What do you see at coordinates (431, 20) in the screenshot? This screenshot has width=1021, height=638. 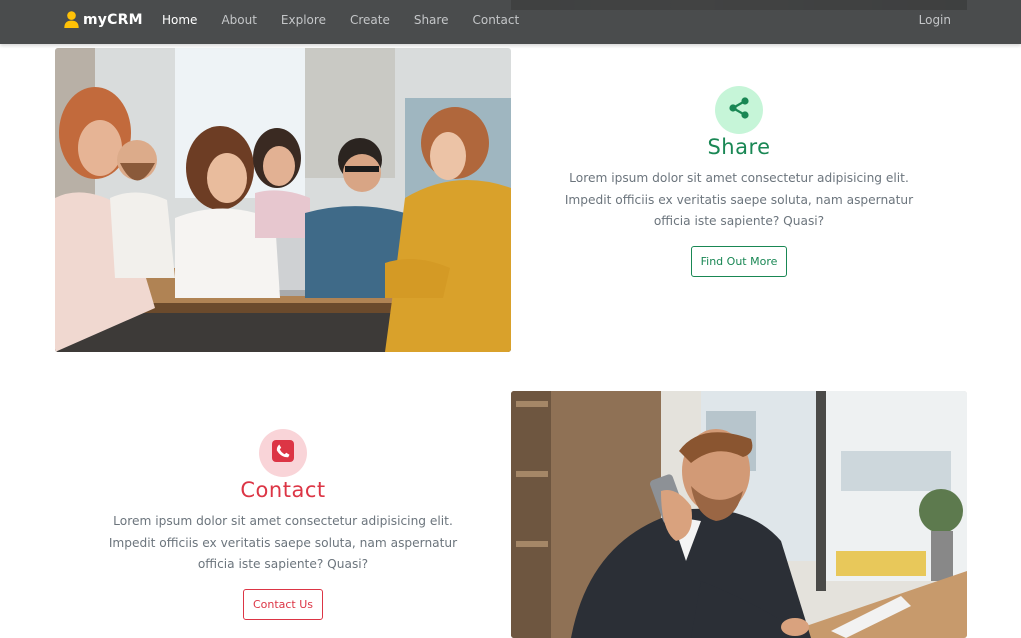 I see `nav-link-share: Share` at bounding box center [431, 20].